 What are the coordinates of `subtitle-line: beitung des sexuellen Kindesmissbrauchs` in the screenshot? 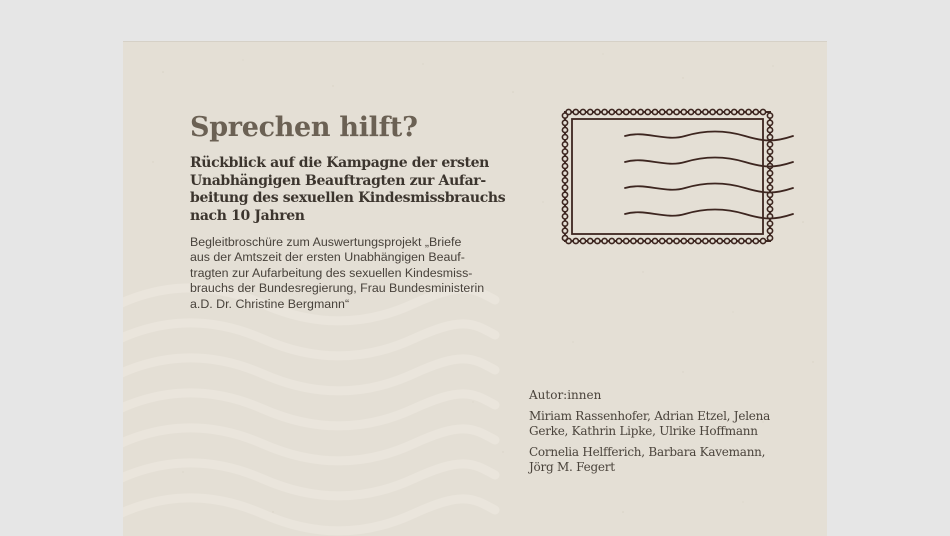 It's located at (348, 198).